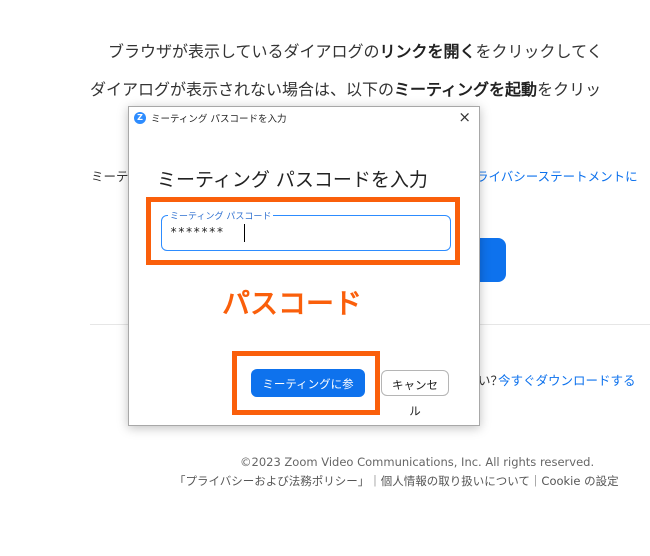 This screenshot has width=650, height=556. What do you see at coordinates (427, 51) in the screenshot?
I see `open-link-emphasis: リンクを開く` at bounding box center [427, 51].